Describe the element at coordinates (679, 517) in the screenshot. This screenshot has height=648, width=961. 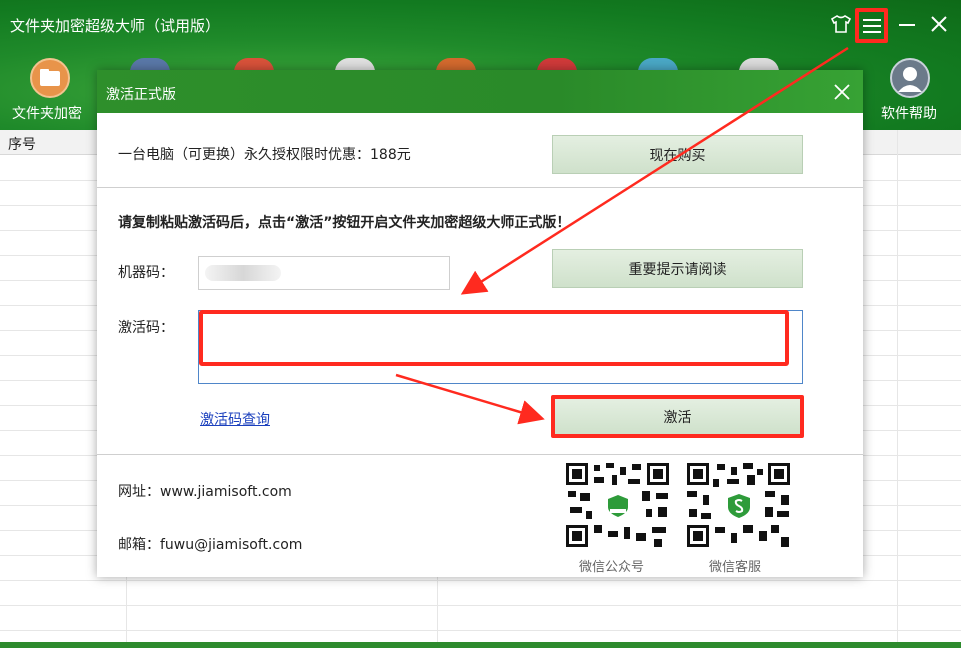
I see `qr-code-panel: 微信公众号 微信客服` at that location.